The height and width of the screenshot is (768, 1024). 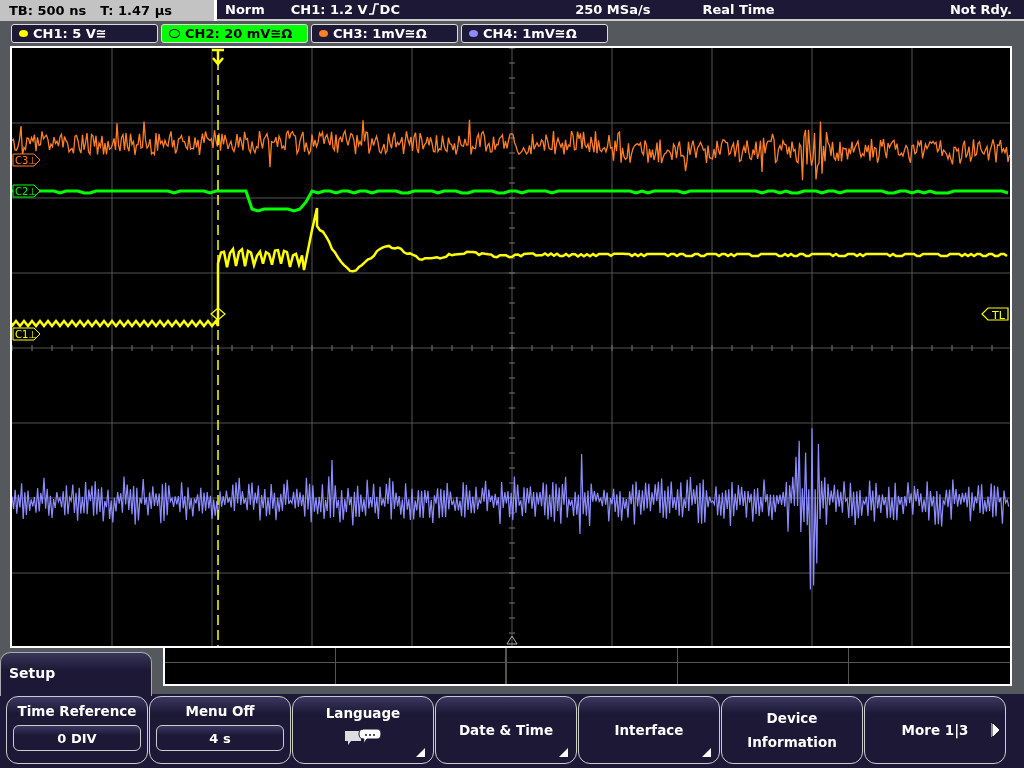 What do you see at coordinates (534, 33) in the screenshot?
I see `channel-tab: CH4: 1mV≅Ω` at bounding box center [534, 33].